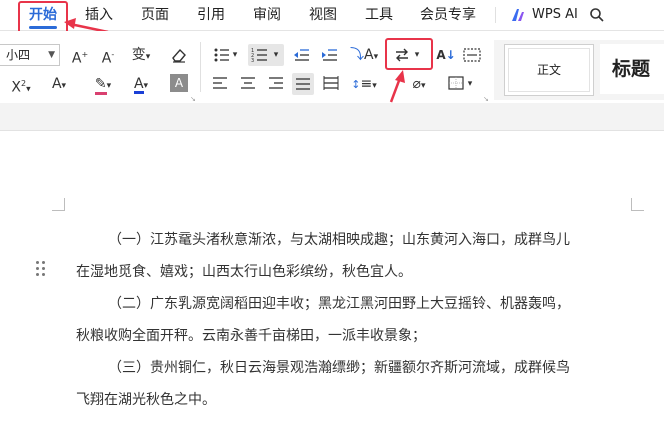  I want to click on highlight-icon: ✎▾, so click(103, 84).